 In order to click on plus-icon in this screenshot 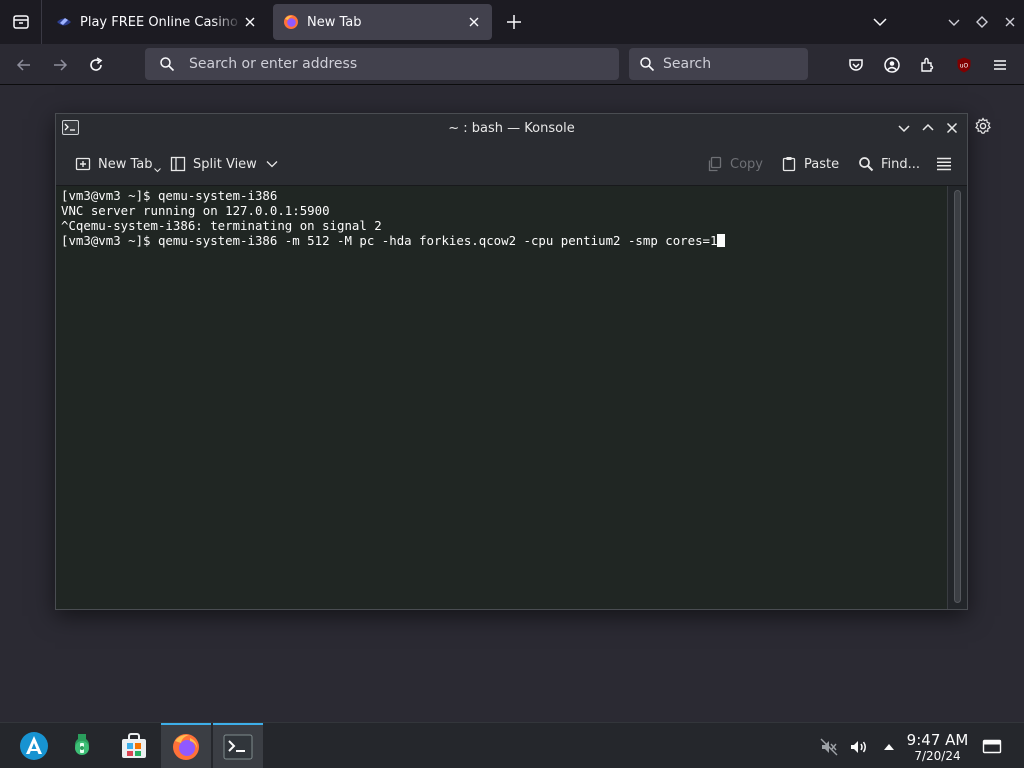, I will do `click(514, 22)`.